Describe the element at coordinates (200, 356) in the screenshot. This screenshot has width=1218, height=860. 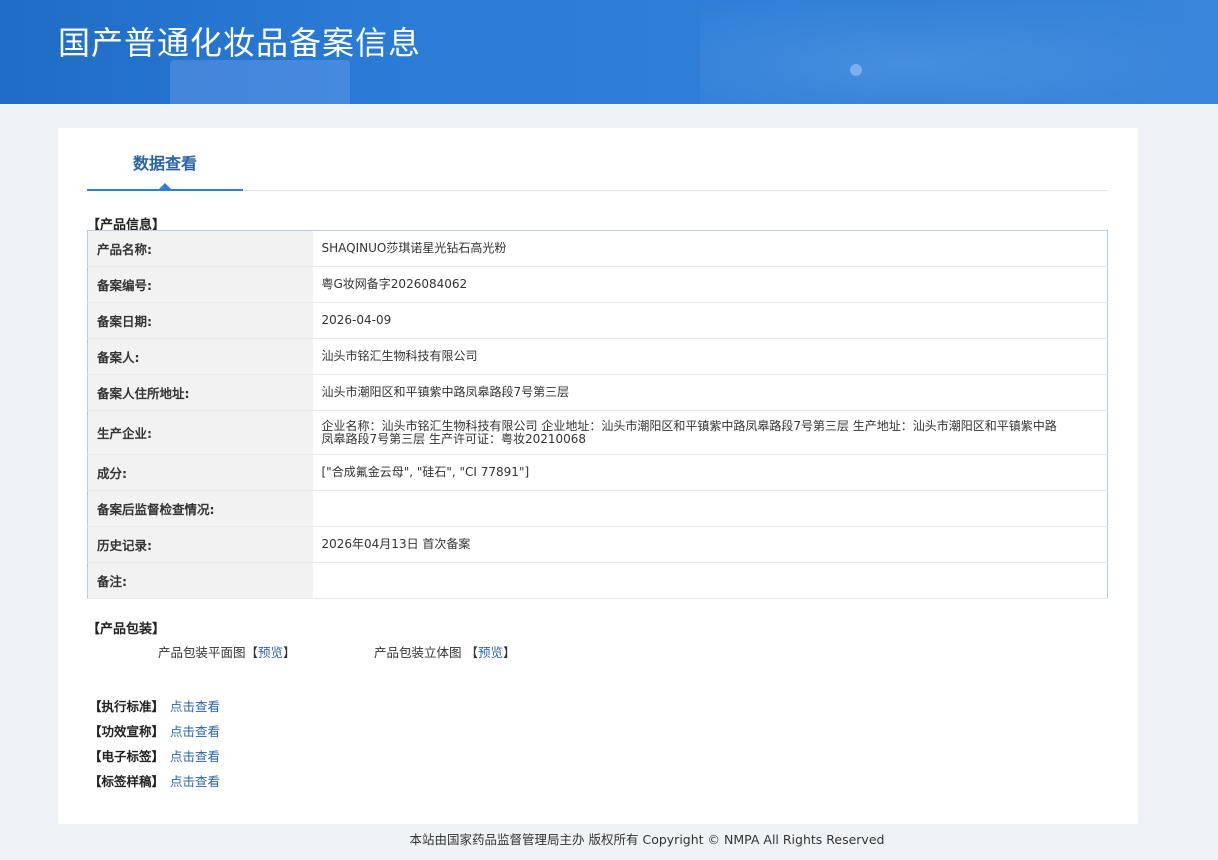
I see `field-label: 备案人:` at that location.